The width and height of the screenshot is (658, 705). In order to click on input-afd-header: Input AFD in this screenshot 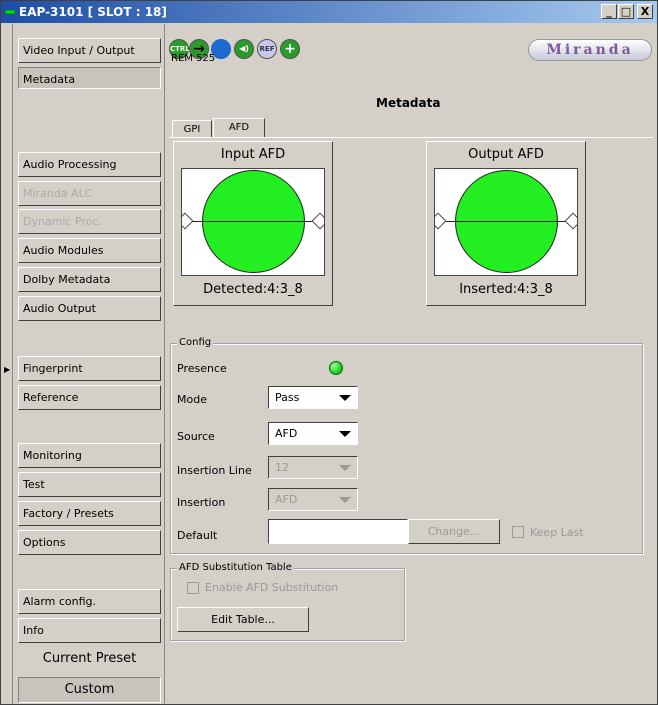, I will do `click(253, 154)`.